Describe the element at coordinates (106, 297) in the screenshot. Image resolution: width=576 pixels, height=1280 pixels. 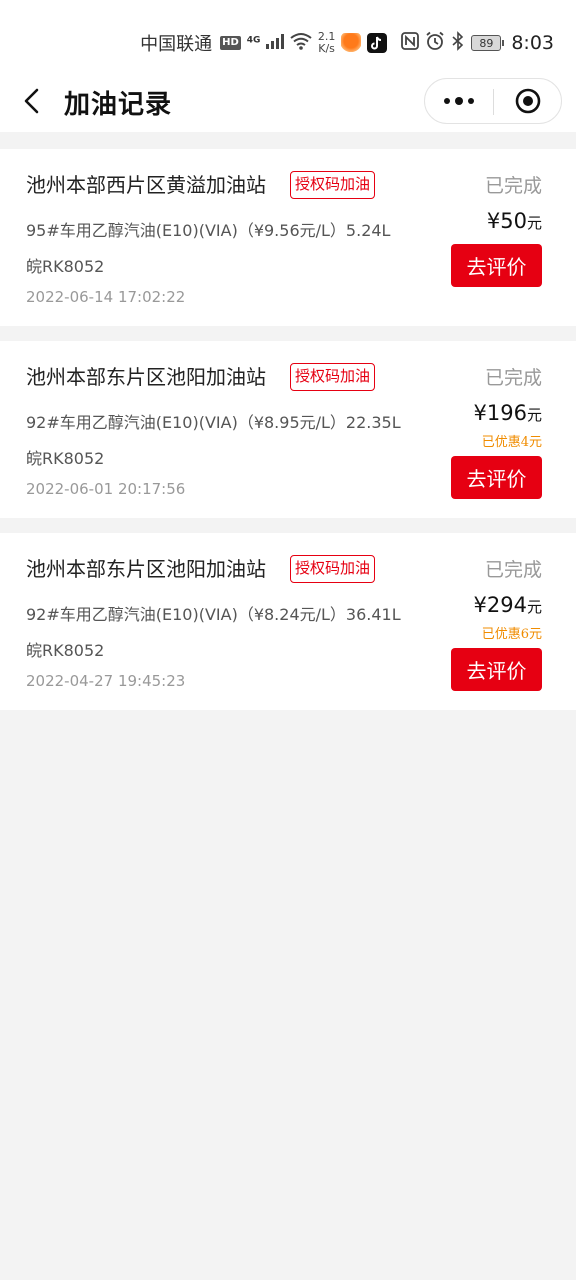
I see `record-time: 2022-06-14 17:02:22` at that location.